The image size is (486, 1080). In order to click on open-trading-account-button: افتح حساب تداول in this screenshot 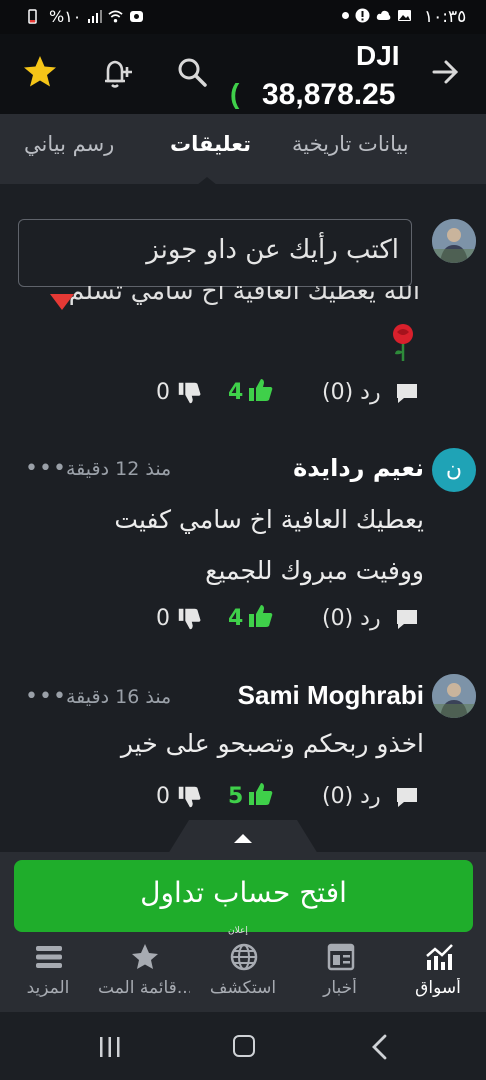, I will do `click(243, 896)`.